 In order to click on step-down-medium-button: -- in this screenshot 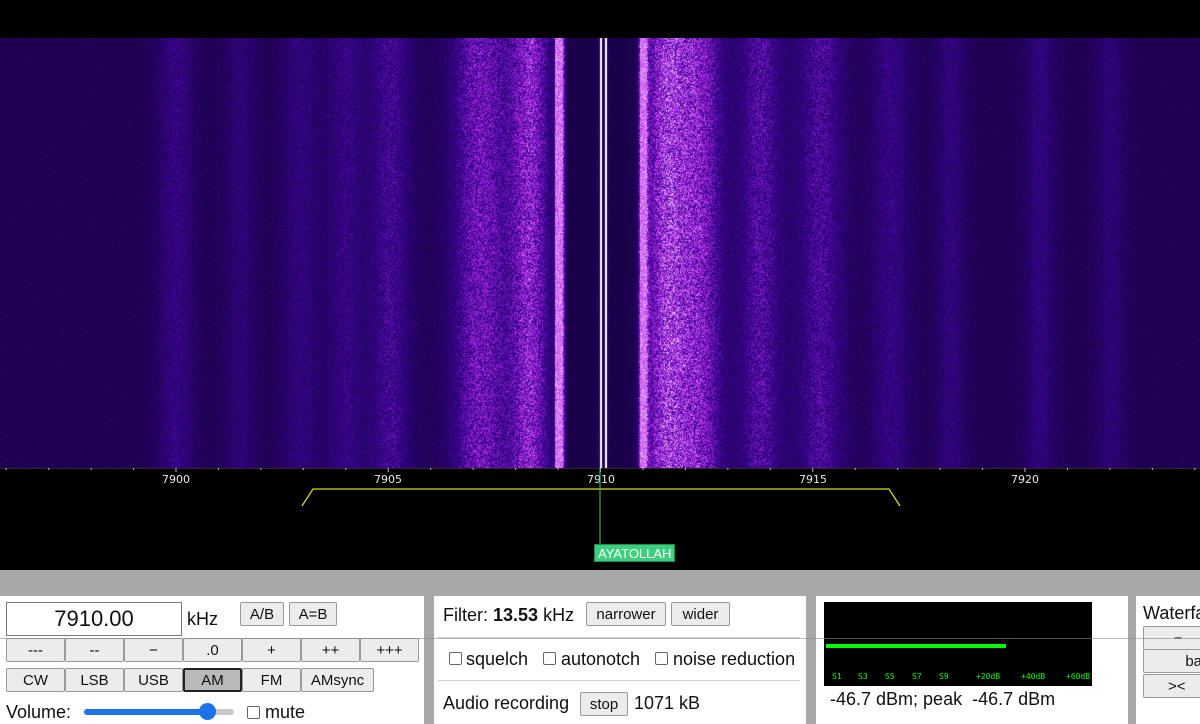, I will do `click(94, 650)`.